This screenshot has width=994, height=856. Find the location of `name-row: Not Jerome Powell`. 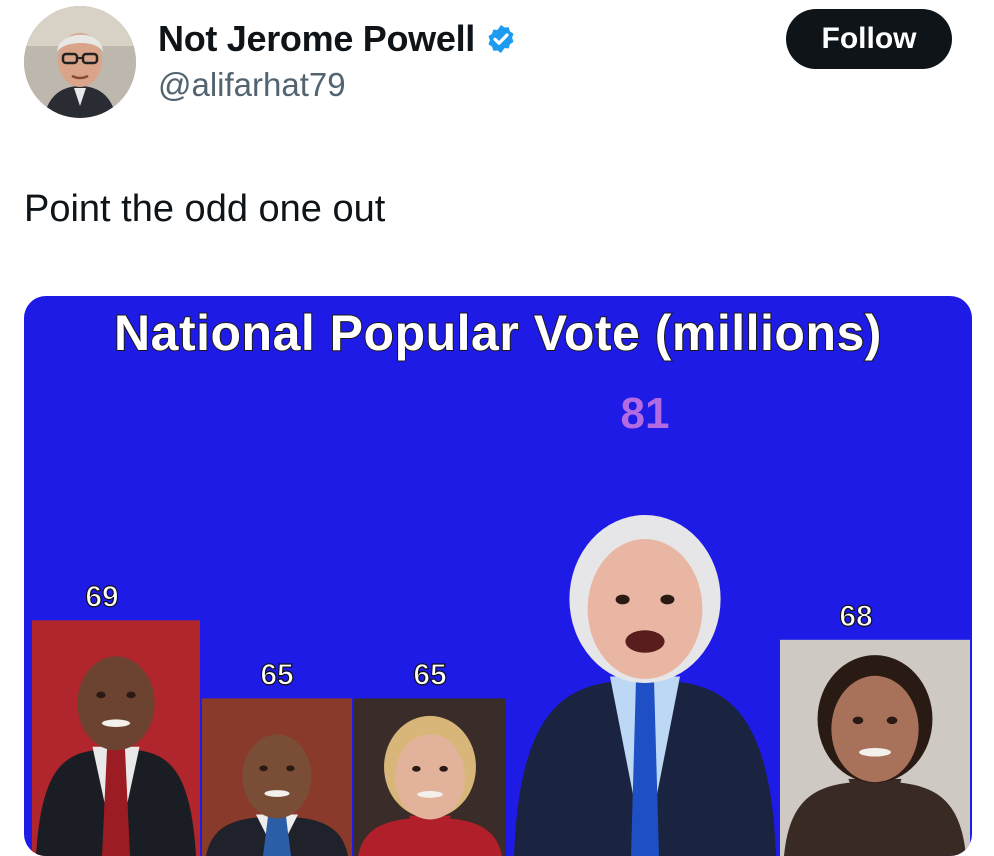

name-row: Not Jerome Powell is located at coordinates (337, 39).